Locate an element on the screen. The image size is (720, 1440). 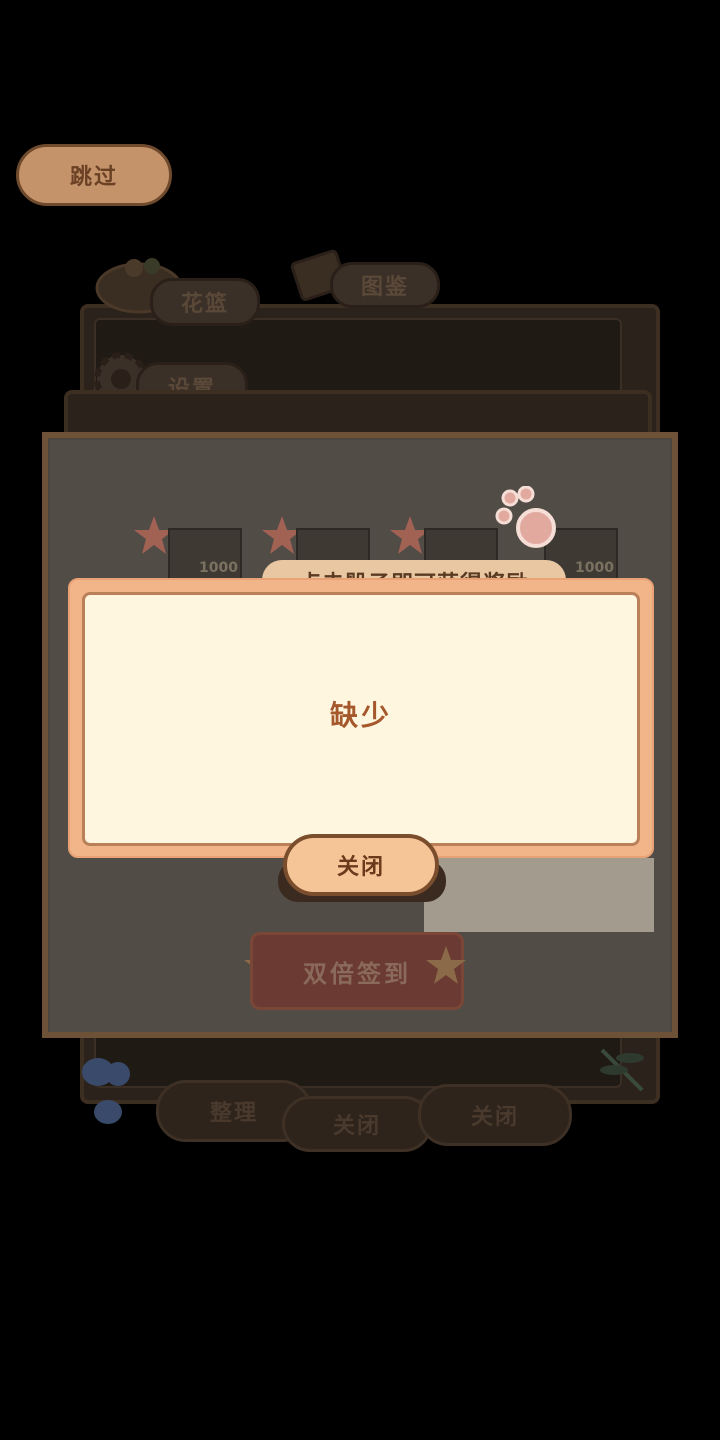
butterfly-icon is located at coordinates (106, 1091).